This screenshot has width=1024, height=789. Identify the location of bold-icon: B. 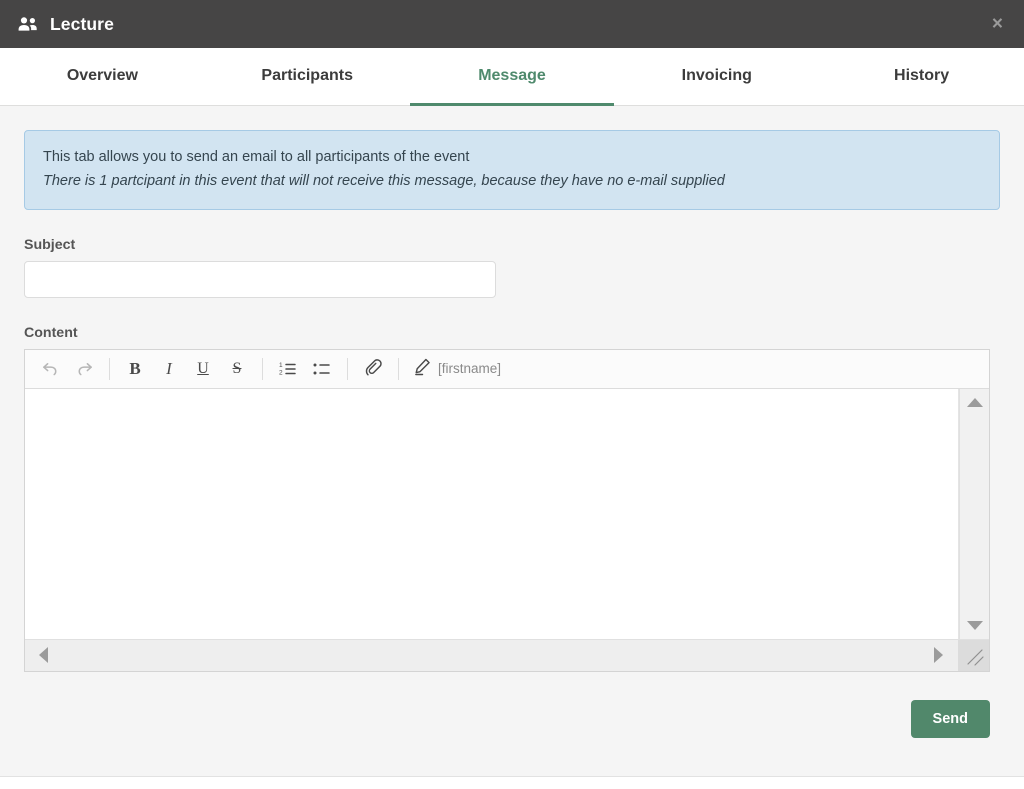
(135, 369).